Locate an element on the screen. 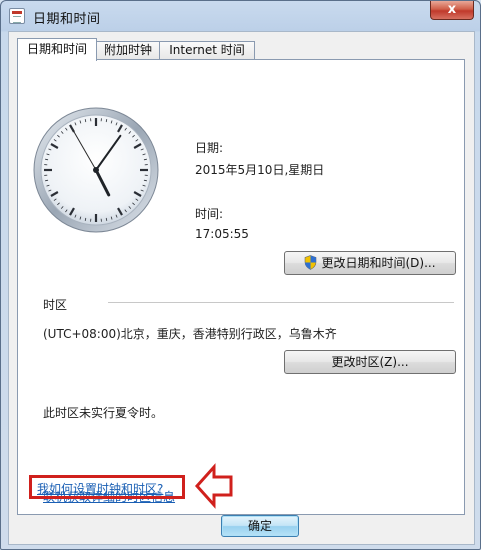  timezone-divider is located at coordinates (281, 302).